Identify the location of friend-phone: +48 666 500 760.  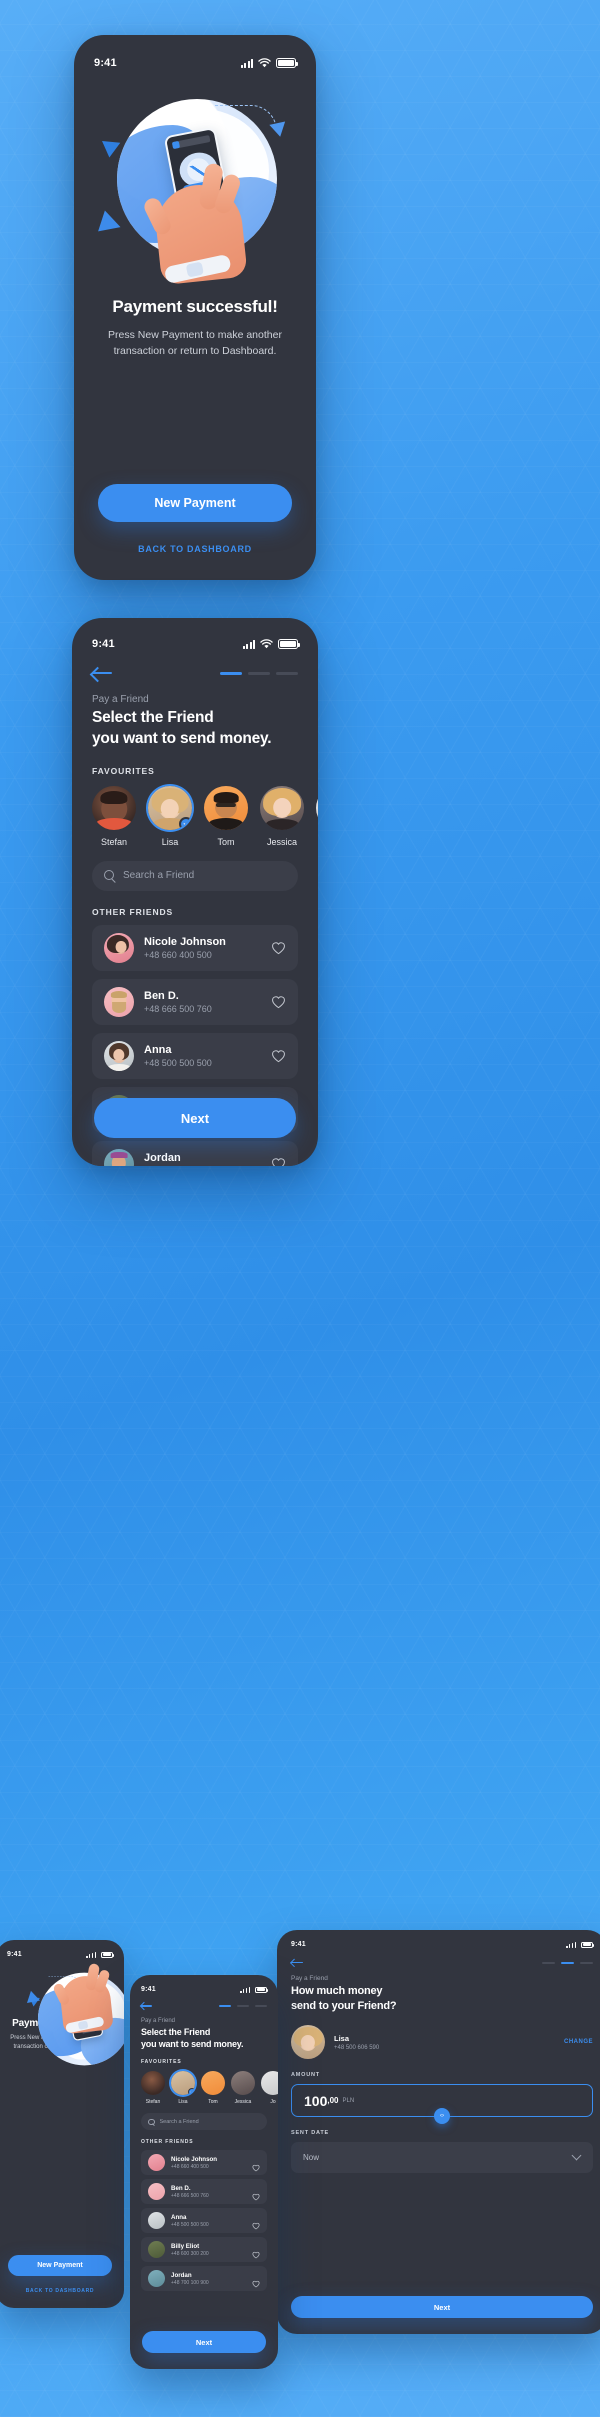
(178, 1008).